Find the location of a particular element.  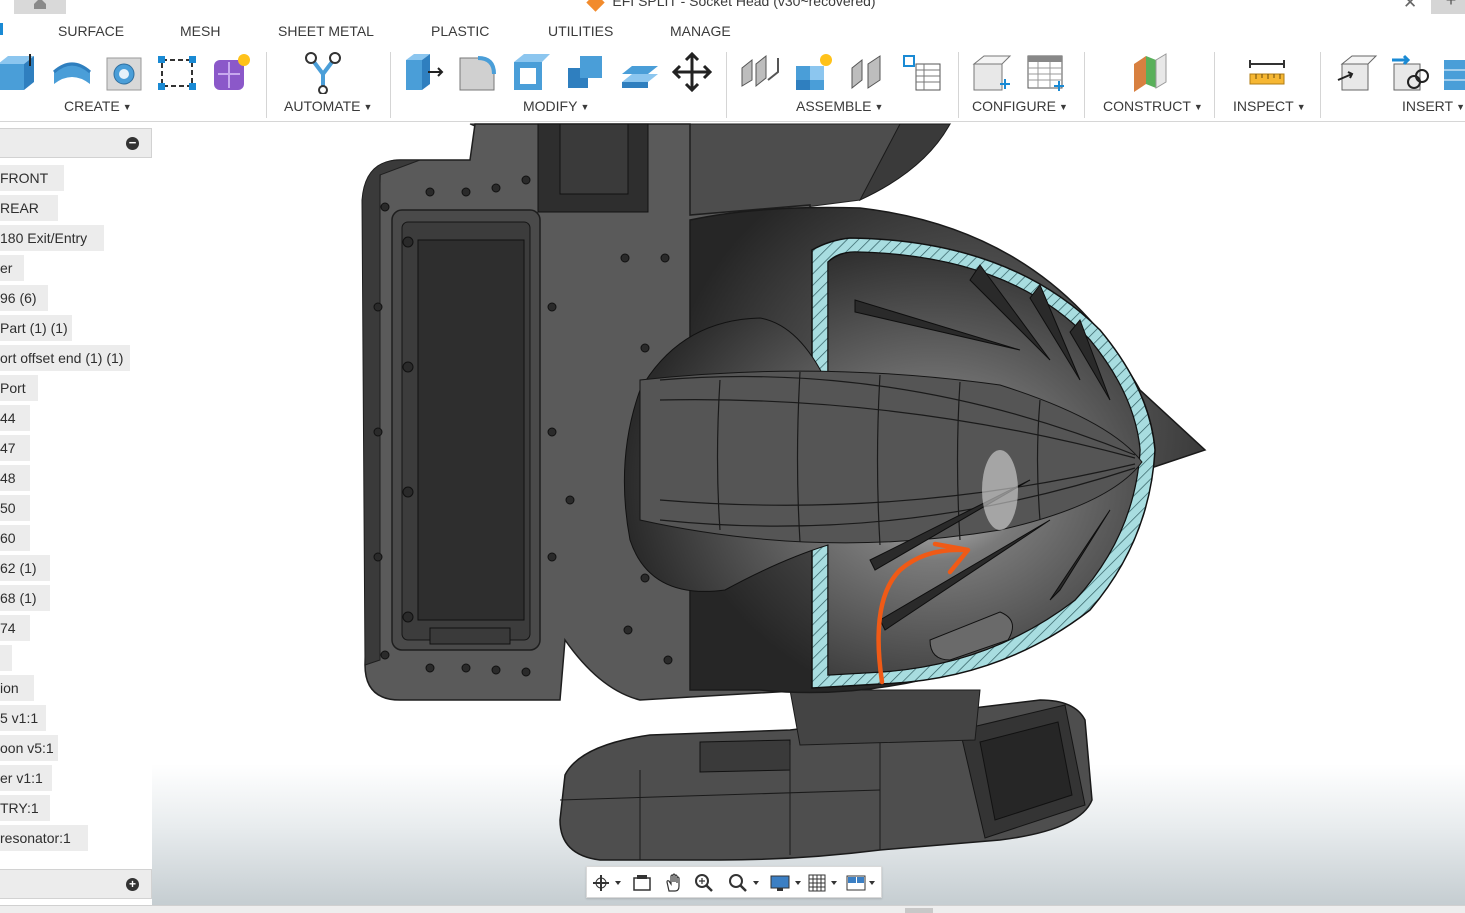

tab-manage: MANAGE is located at coordinates (700, 31).